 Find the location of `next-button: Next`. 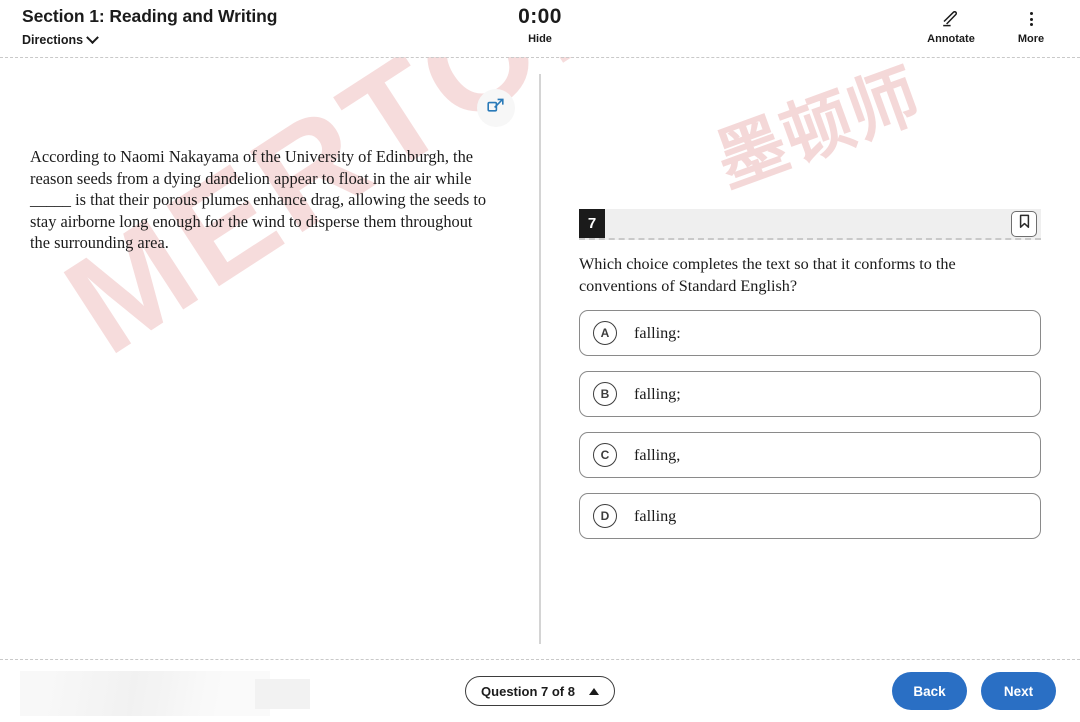

next-button: Next is located at coordinates (1018, 691).